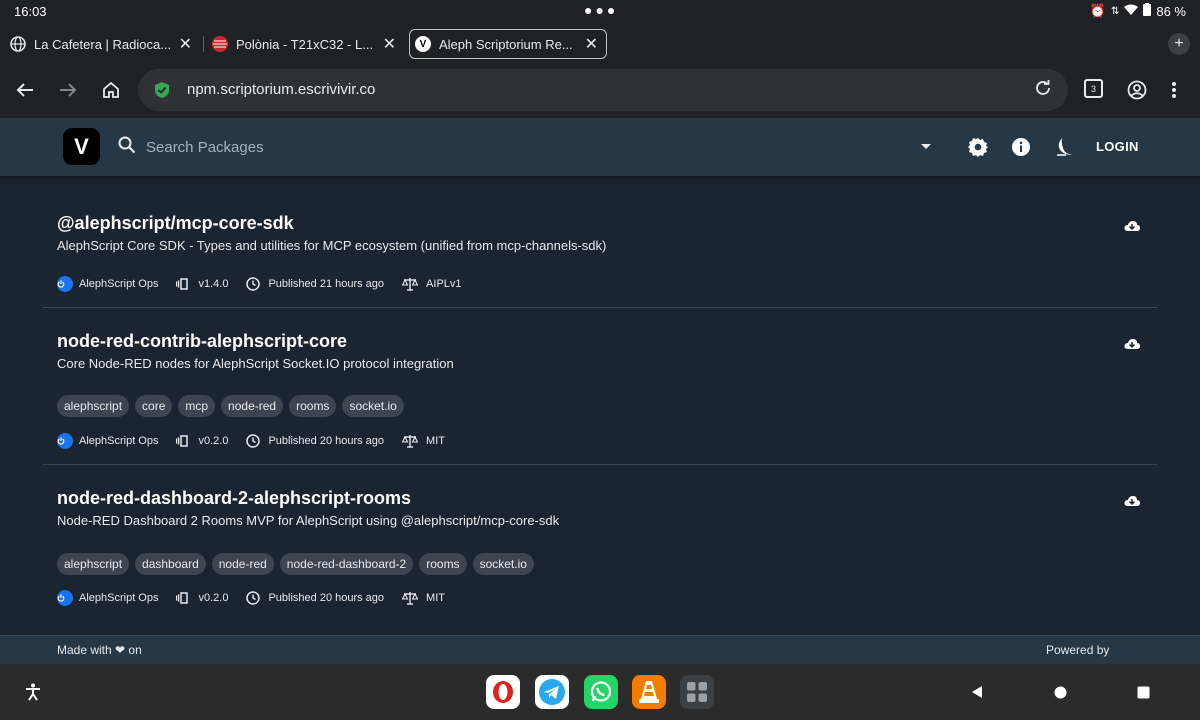  I want to click on made-with-text: Made with ❤ on, so click(99, 650).